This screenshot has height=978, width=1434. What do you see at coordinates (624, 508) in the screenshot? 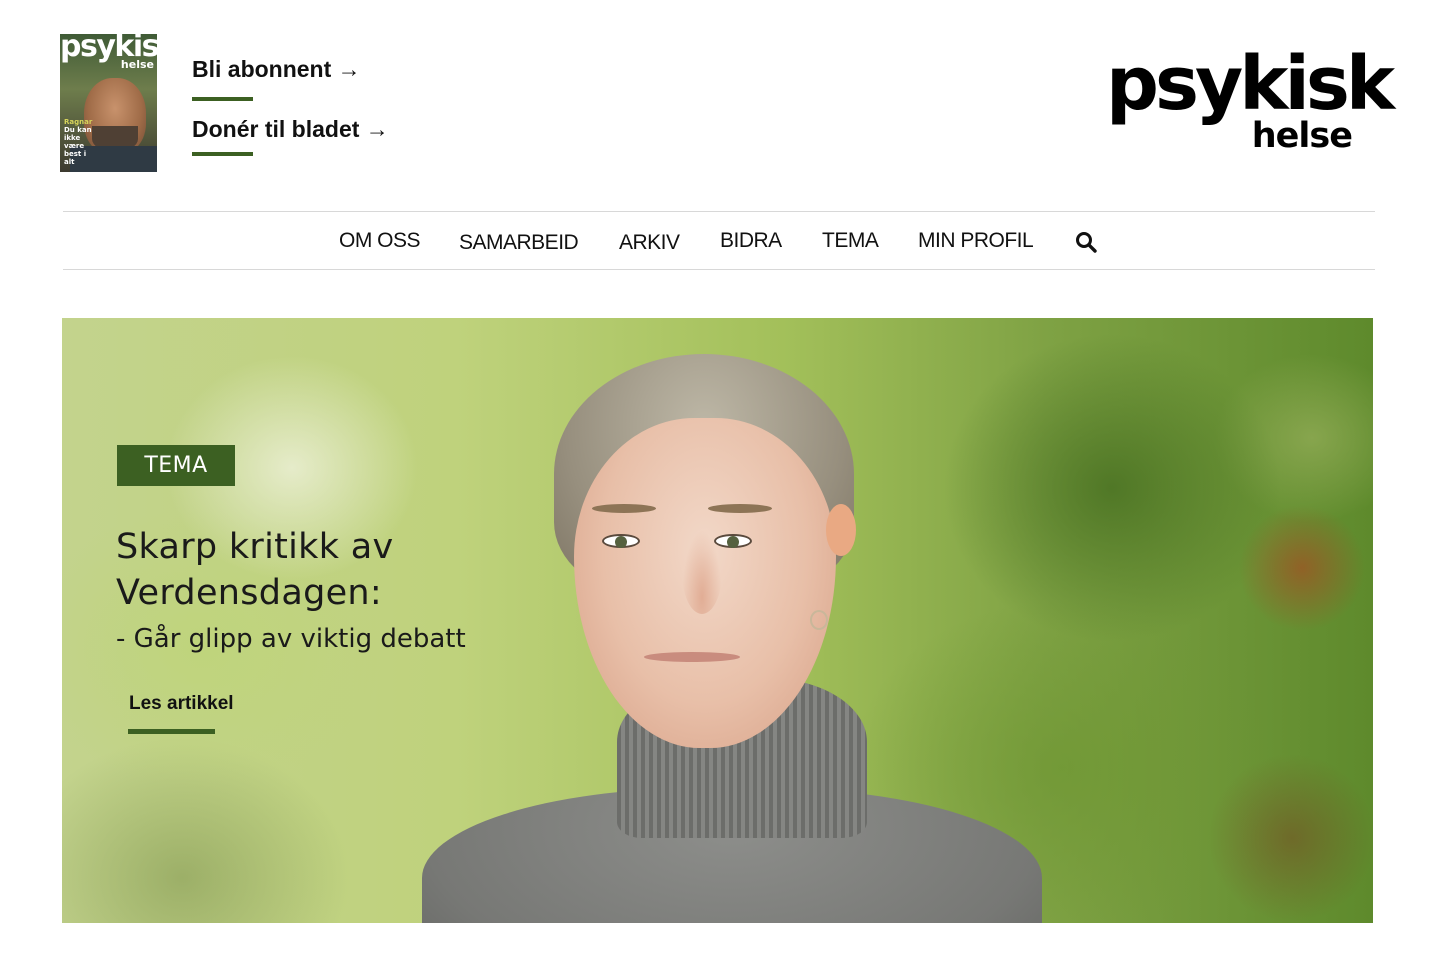
I see `hero-portrait-brow-left` at bounding box center [624, 508].